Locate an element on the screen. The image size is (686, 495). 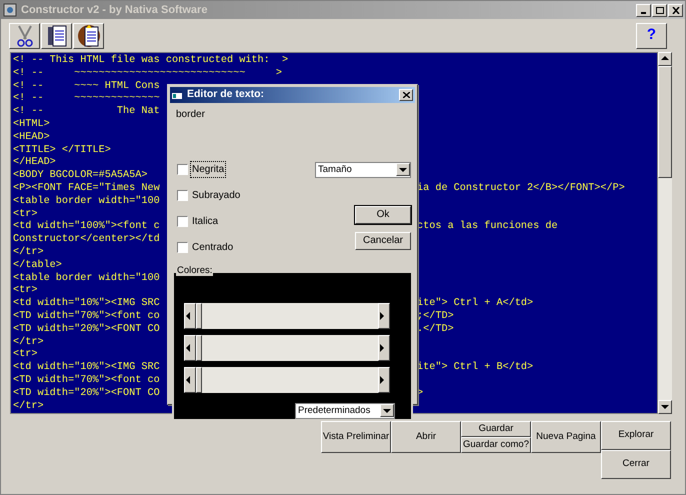
checkbox-option: Italica is located at coordinates (198, 222).